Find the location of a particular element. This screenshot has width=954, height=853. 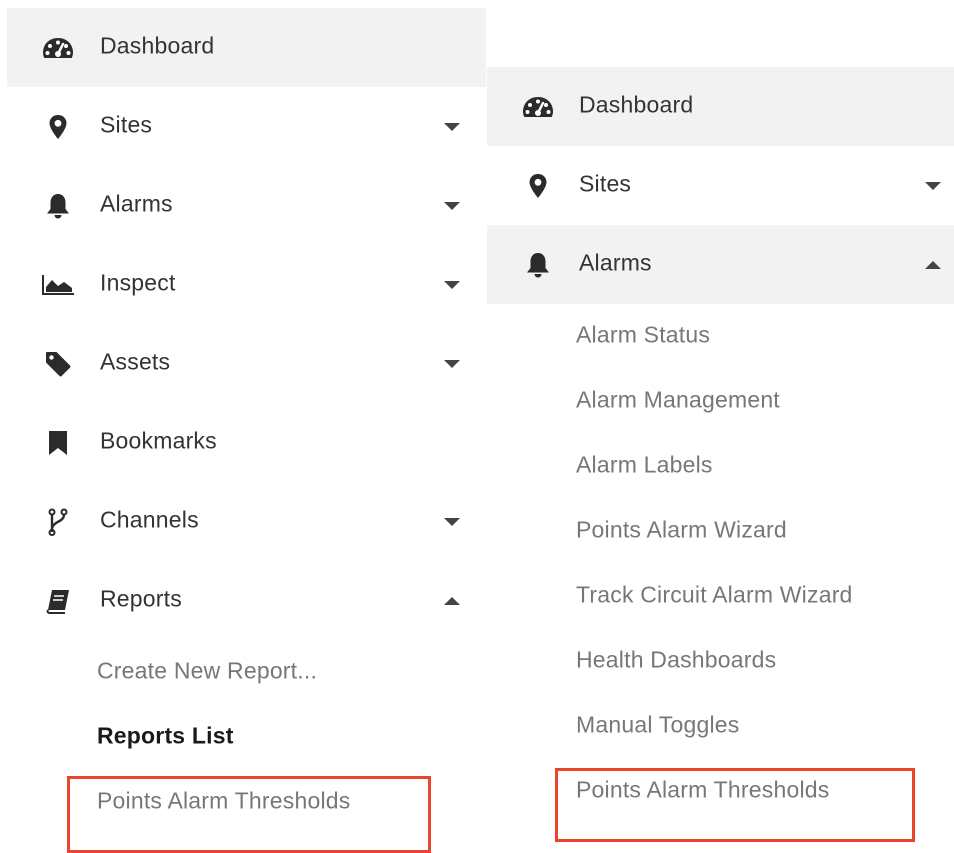

book-icon is located at coordinates (58, 601).